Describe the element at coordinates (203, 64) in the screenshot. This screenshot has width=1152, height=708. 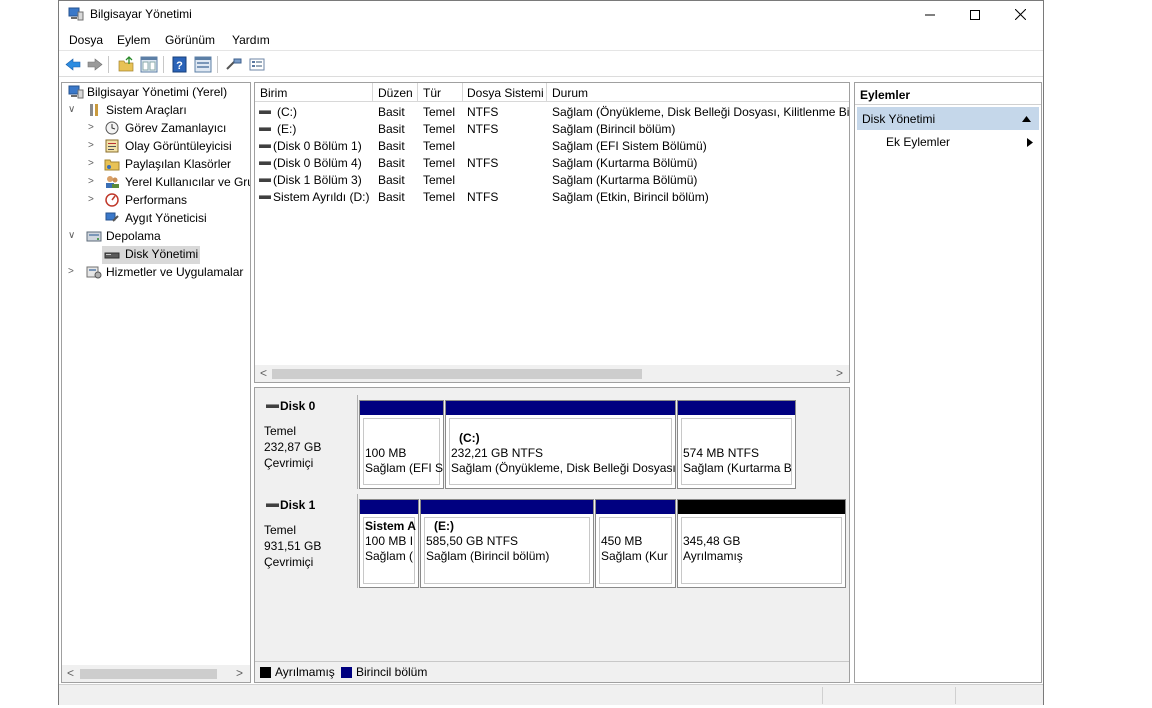
I see `properties-icon` at that location.